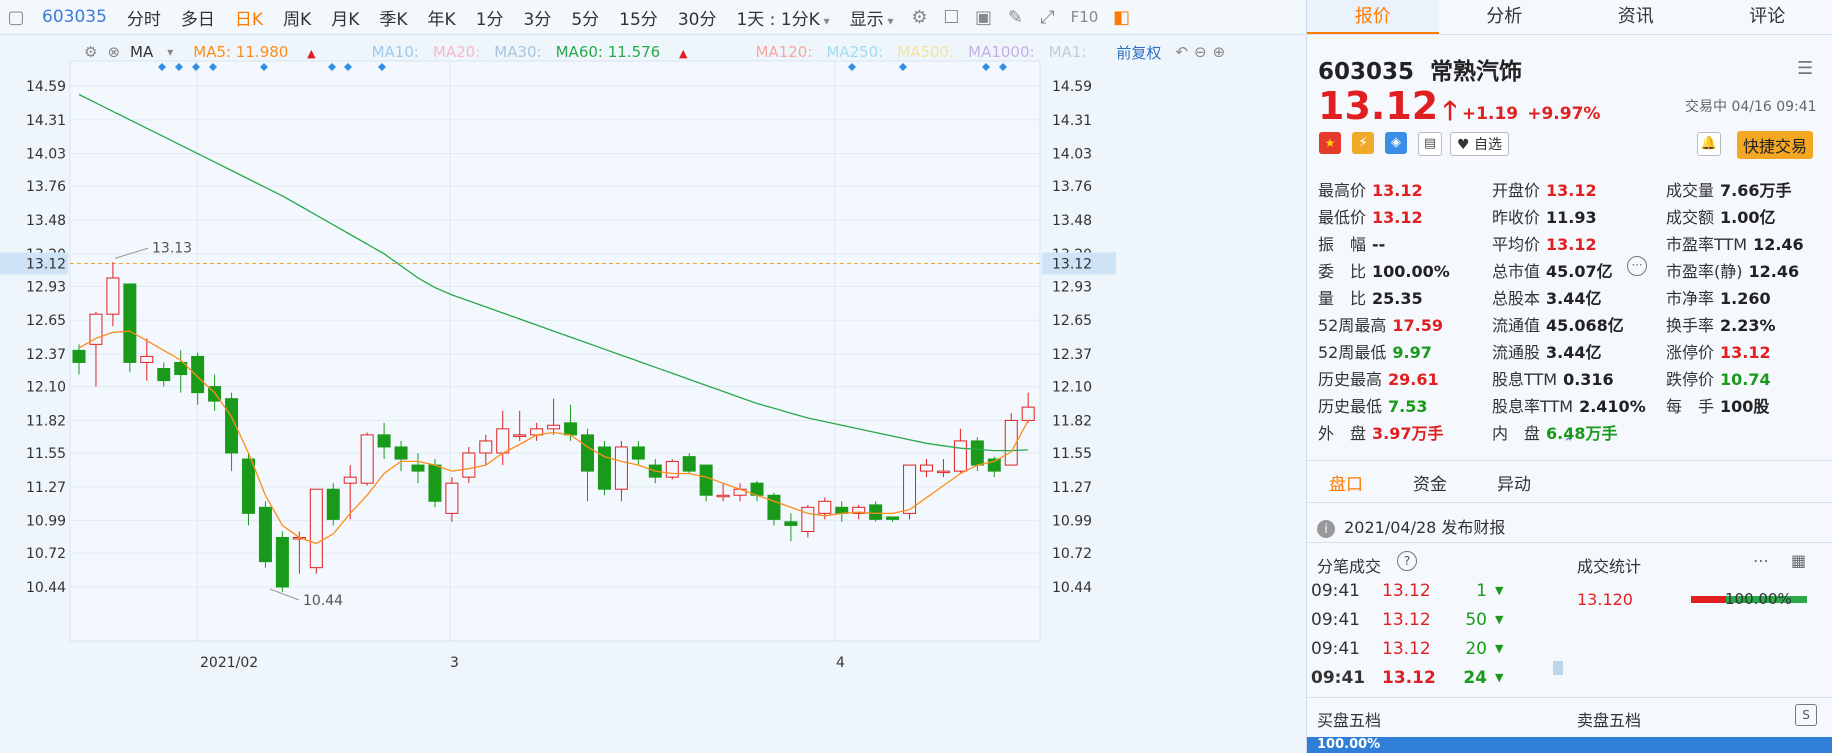 The image size is (1832, 753). Describe the element at coordinates (538, 17) in the screenshot. I see `period-tab-3min: 3分` at that location.